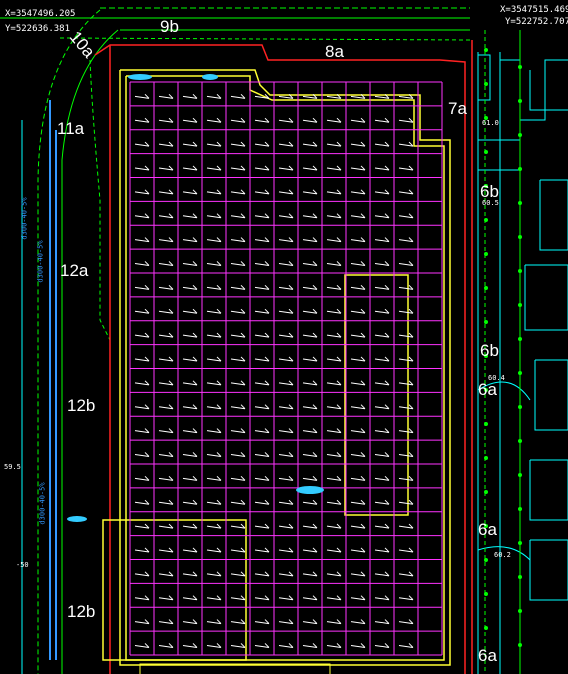 This screenshot has height=674, width=568. What do you see at coordinates (71, 128) in the screenshot?
I see `zone-label-11a: 11a` at bounding box center [71, 128].